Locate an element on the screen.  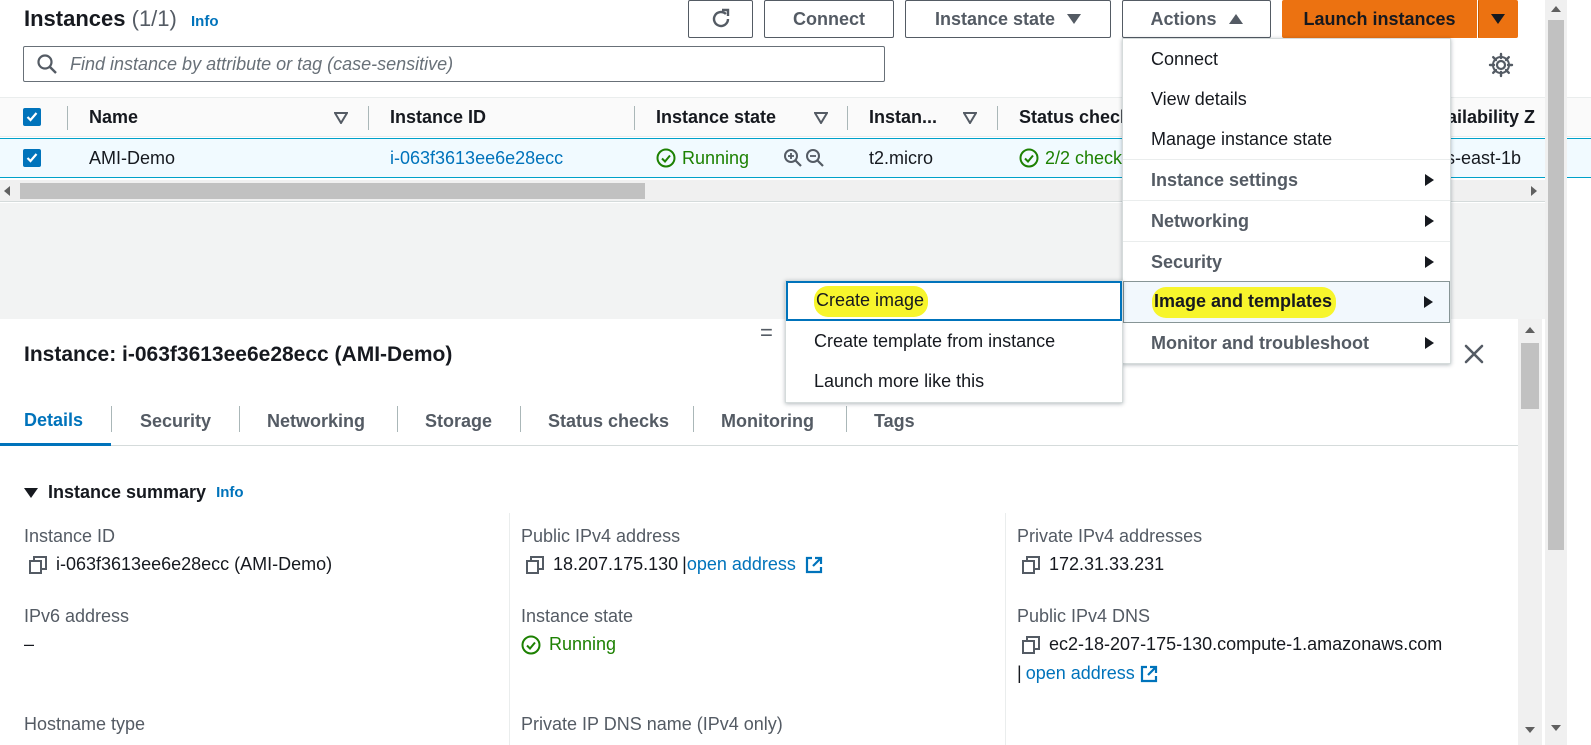
menu-item-monitor-and-troubleshoot: Monitor and troubleshoot is located at coordinates (1286, 343).